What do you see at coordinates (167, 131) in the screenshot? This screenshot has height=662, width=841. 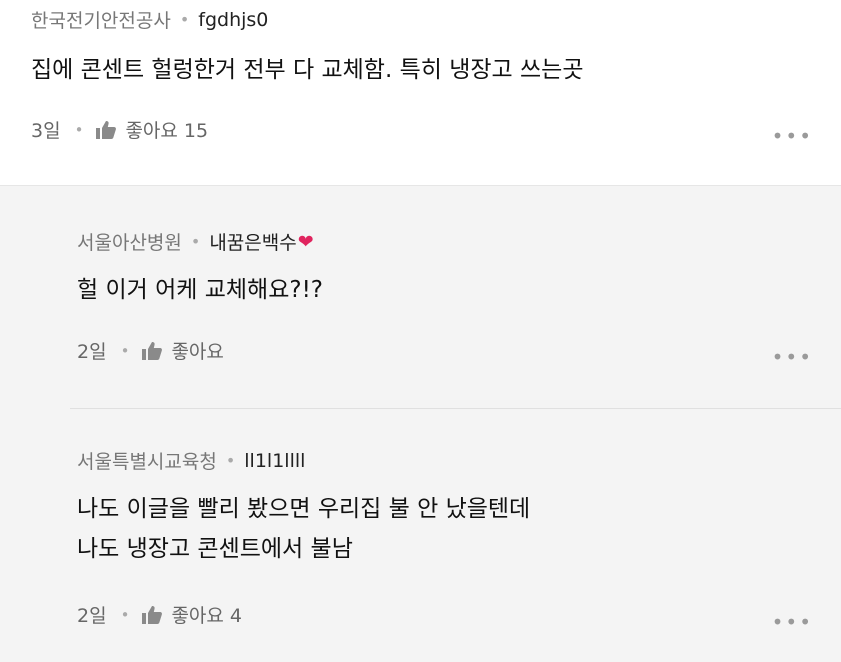 I see `like-count: 좋아요 15` at bounding box center [167, 131].